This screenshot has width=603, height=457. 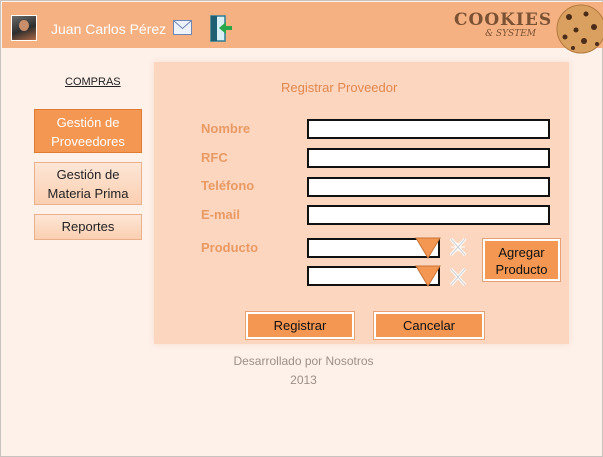 What do you see at coordinates (88, 193) in the screenshot?
I see `sidebar-item-label: Materia Prima` at bounding box center [88, 193].